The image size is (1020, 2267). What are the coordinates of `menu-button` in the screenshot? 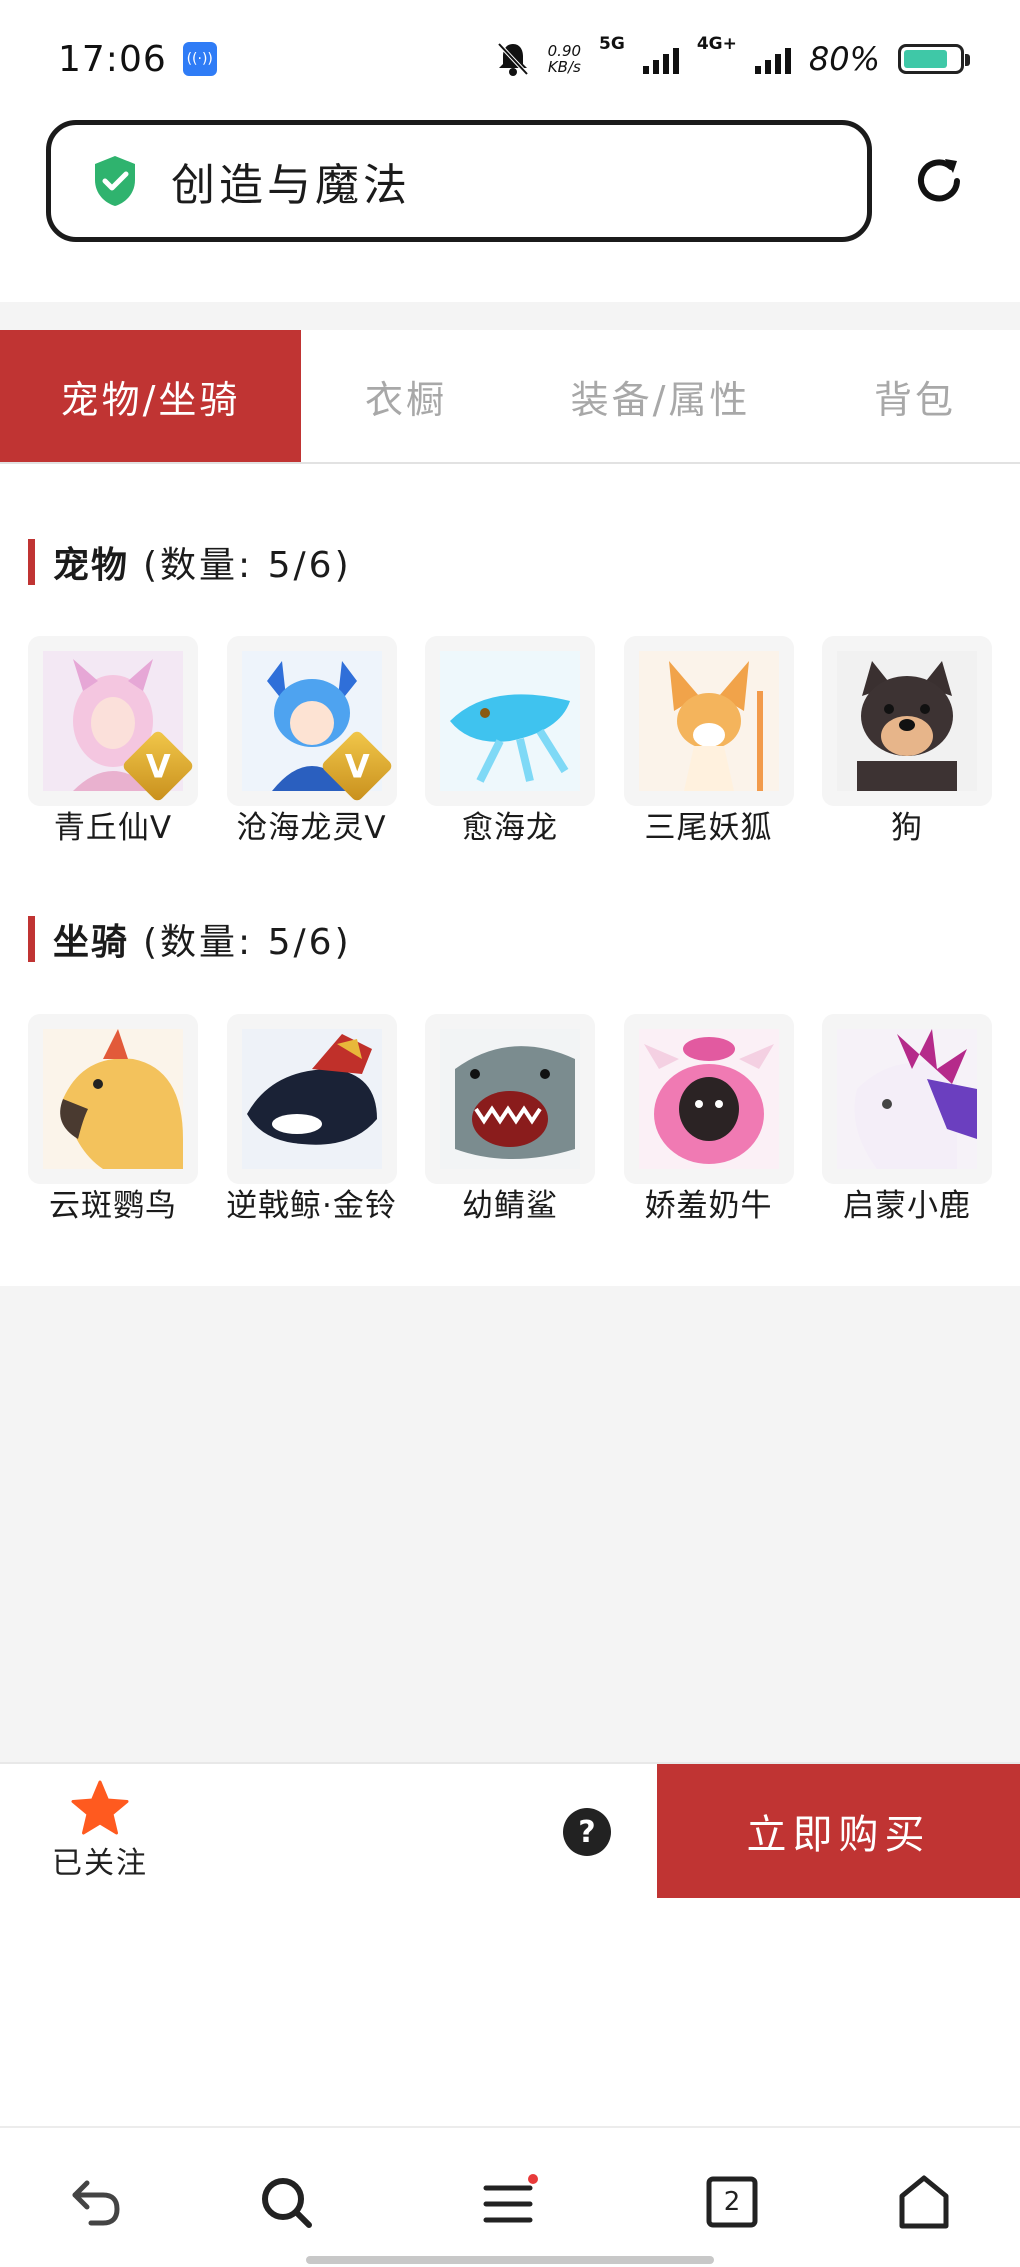 It's located at (510, 2202).